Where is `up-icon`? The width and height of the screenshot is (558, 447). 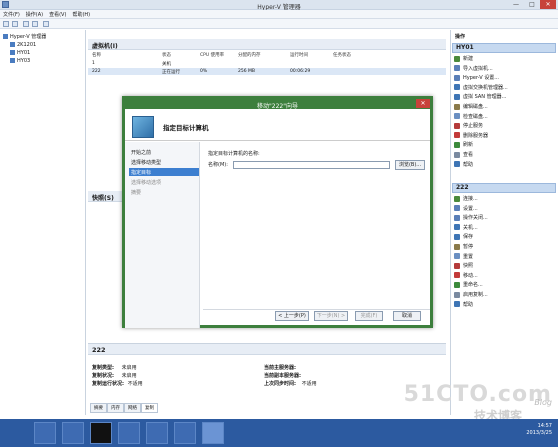 up-icon is located at coordinates (26, 24).